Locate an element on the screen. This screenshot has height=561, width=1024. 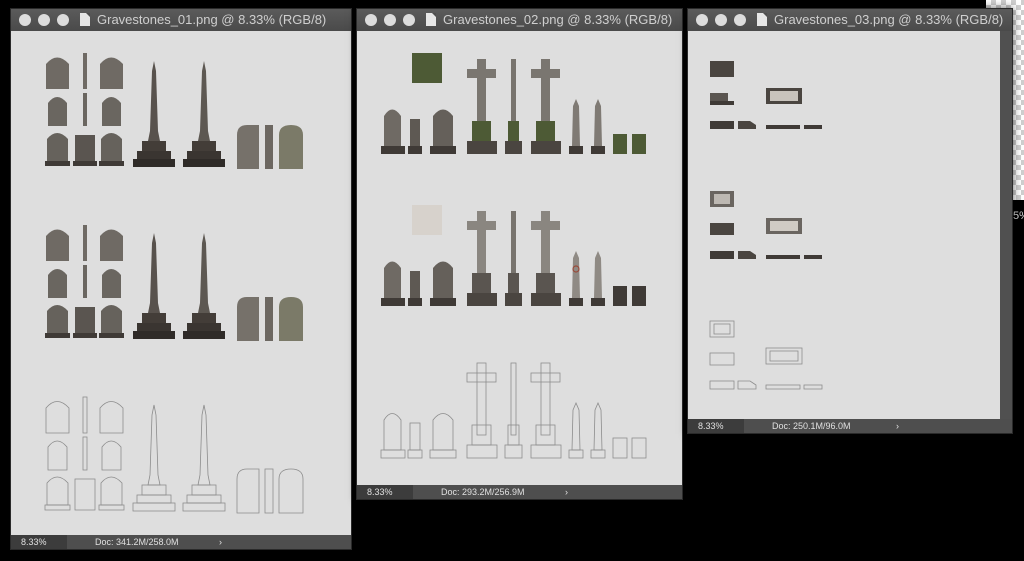
window-title: Gravestones_03.png @ 8.33% (RGB/8) is located at coordinates (889, 19).